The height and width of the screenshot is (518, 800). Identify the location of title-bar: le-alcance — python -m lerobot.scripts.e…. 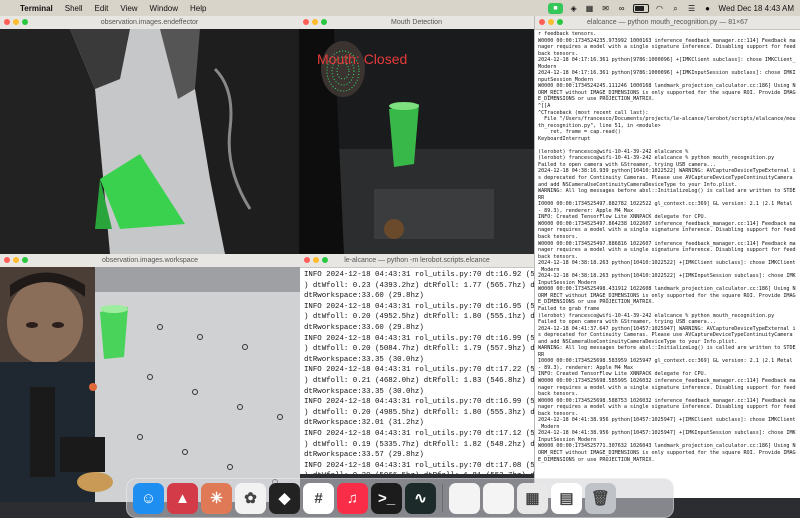
(417, 261).